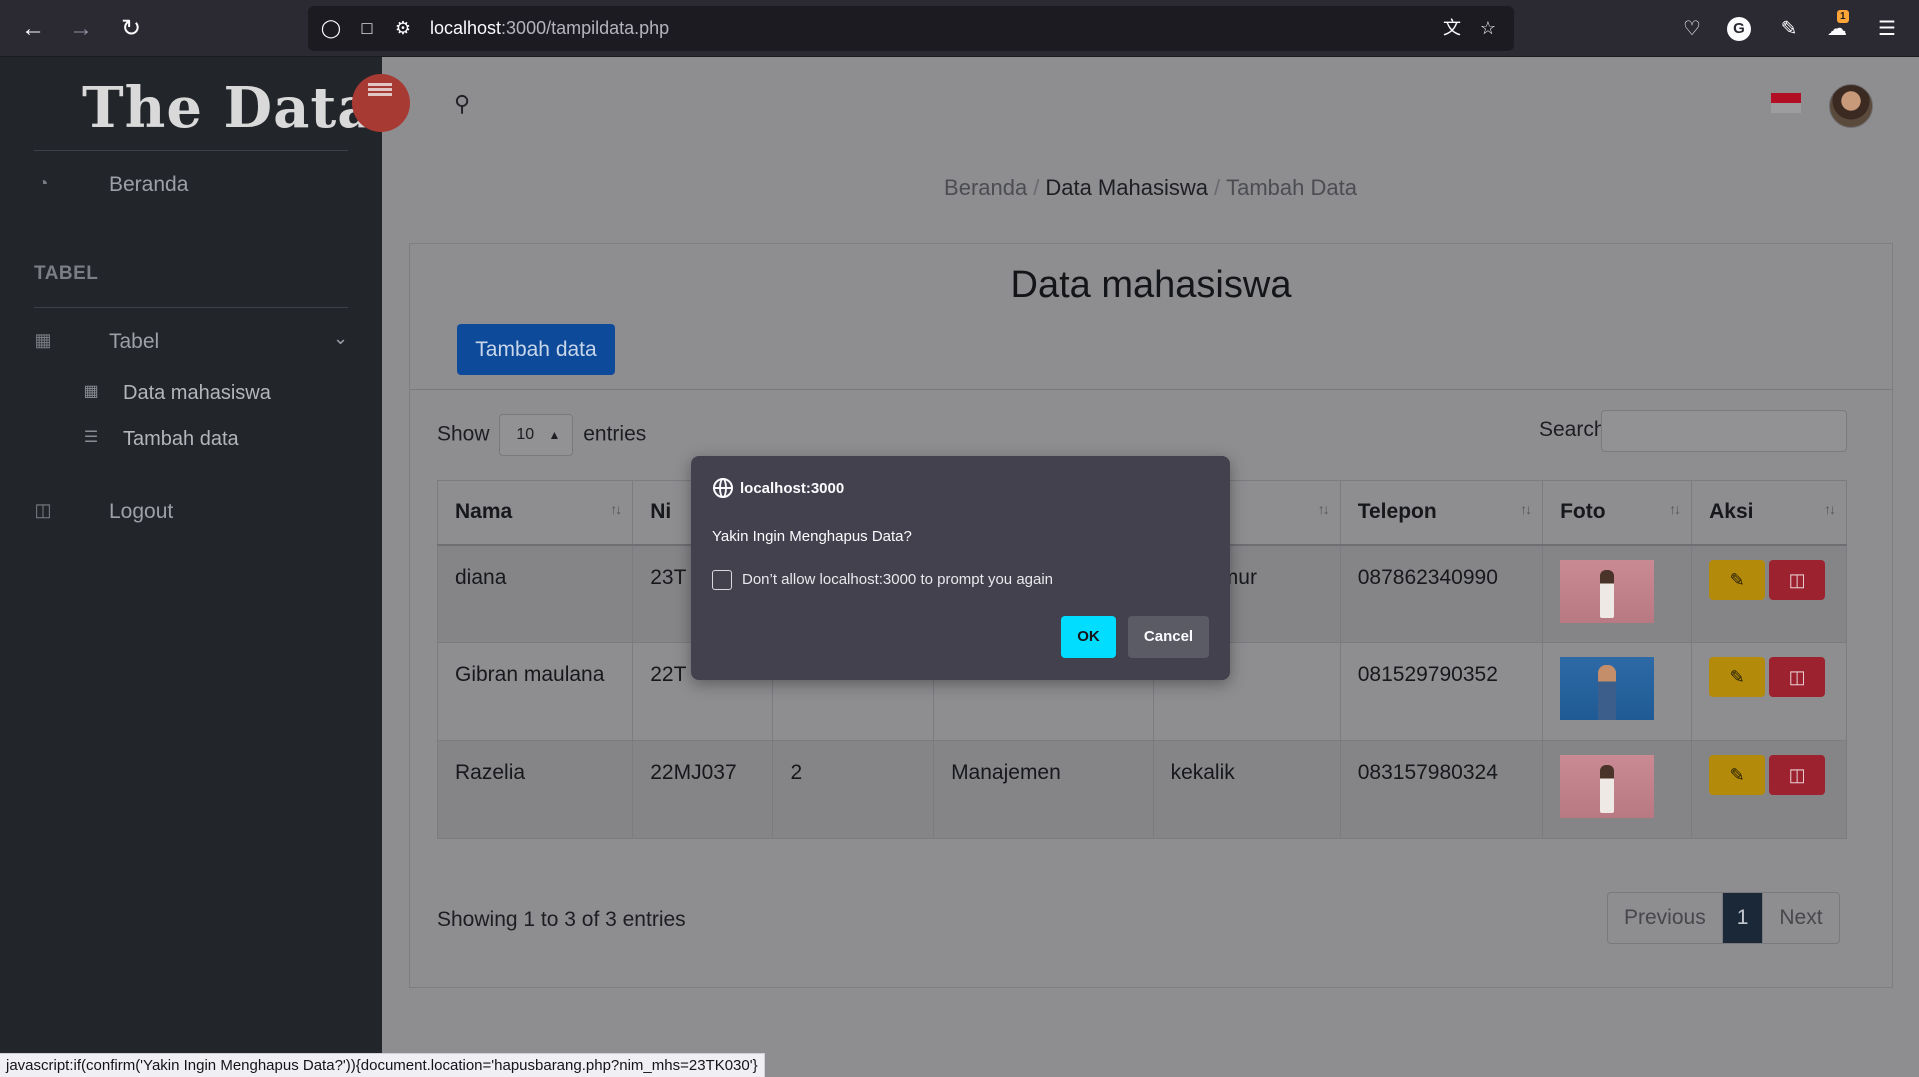 The image size is (1919, 1077). I want to click on language-flag-icon, so click(1786, 103).